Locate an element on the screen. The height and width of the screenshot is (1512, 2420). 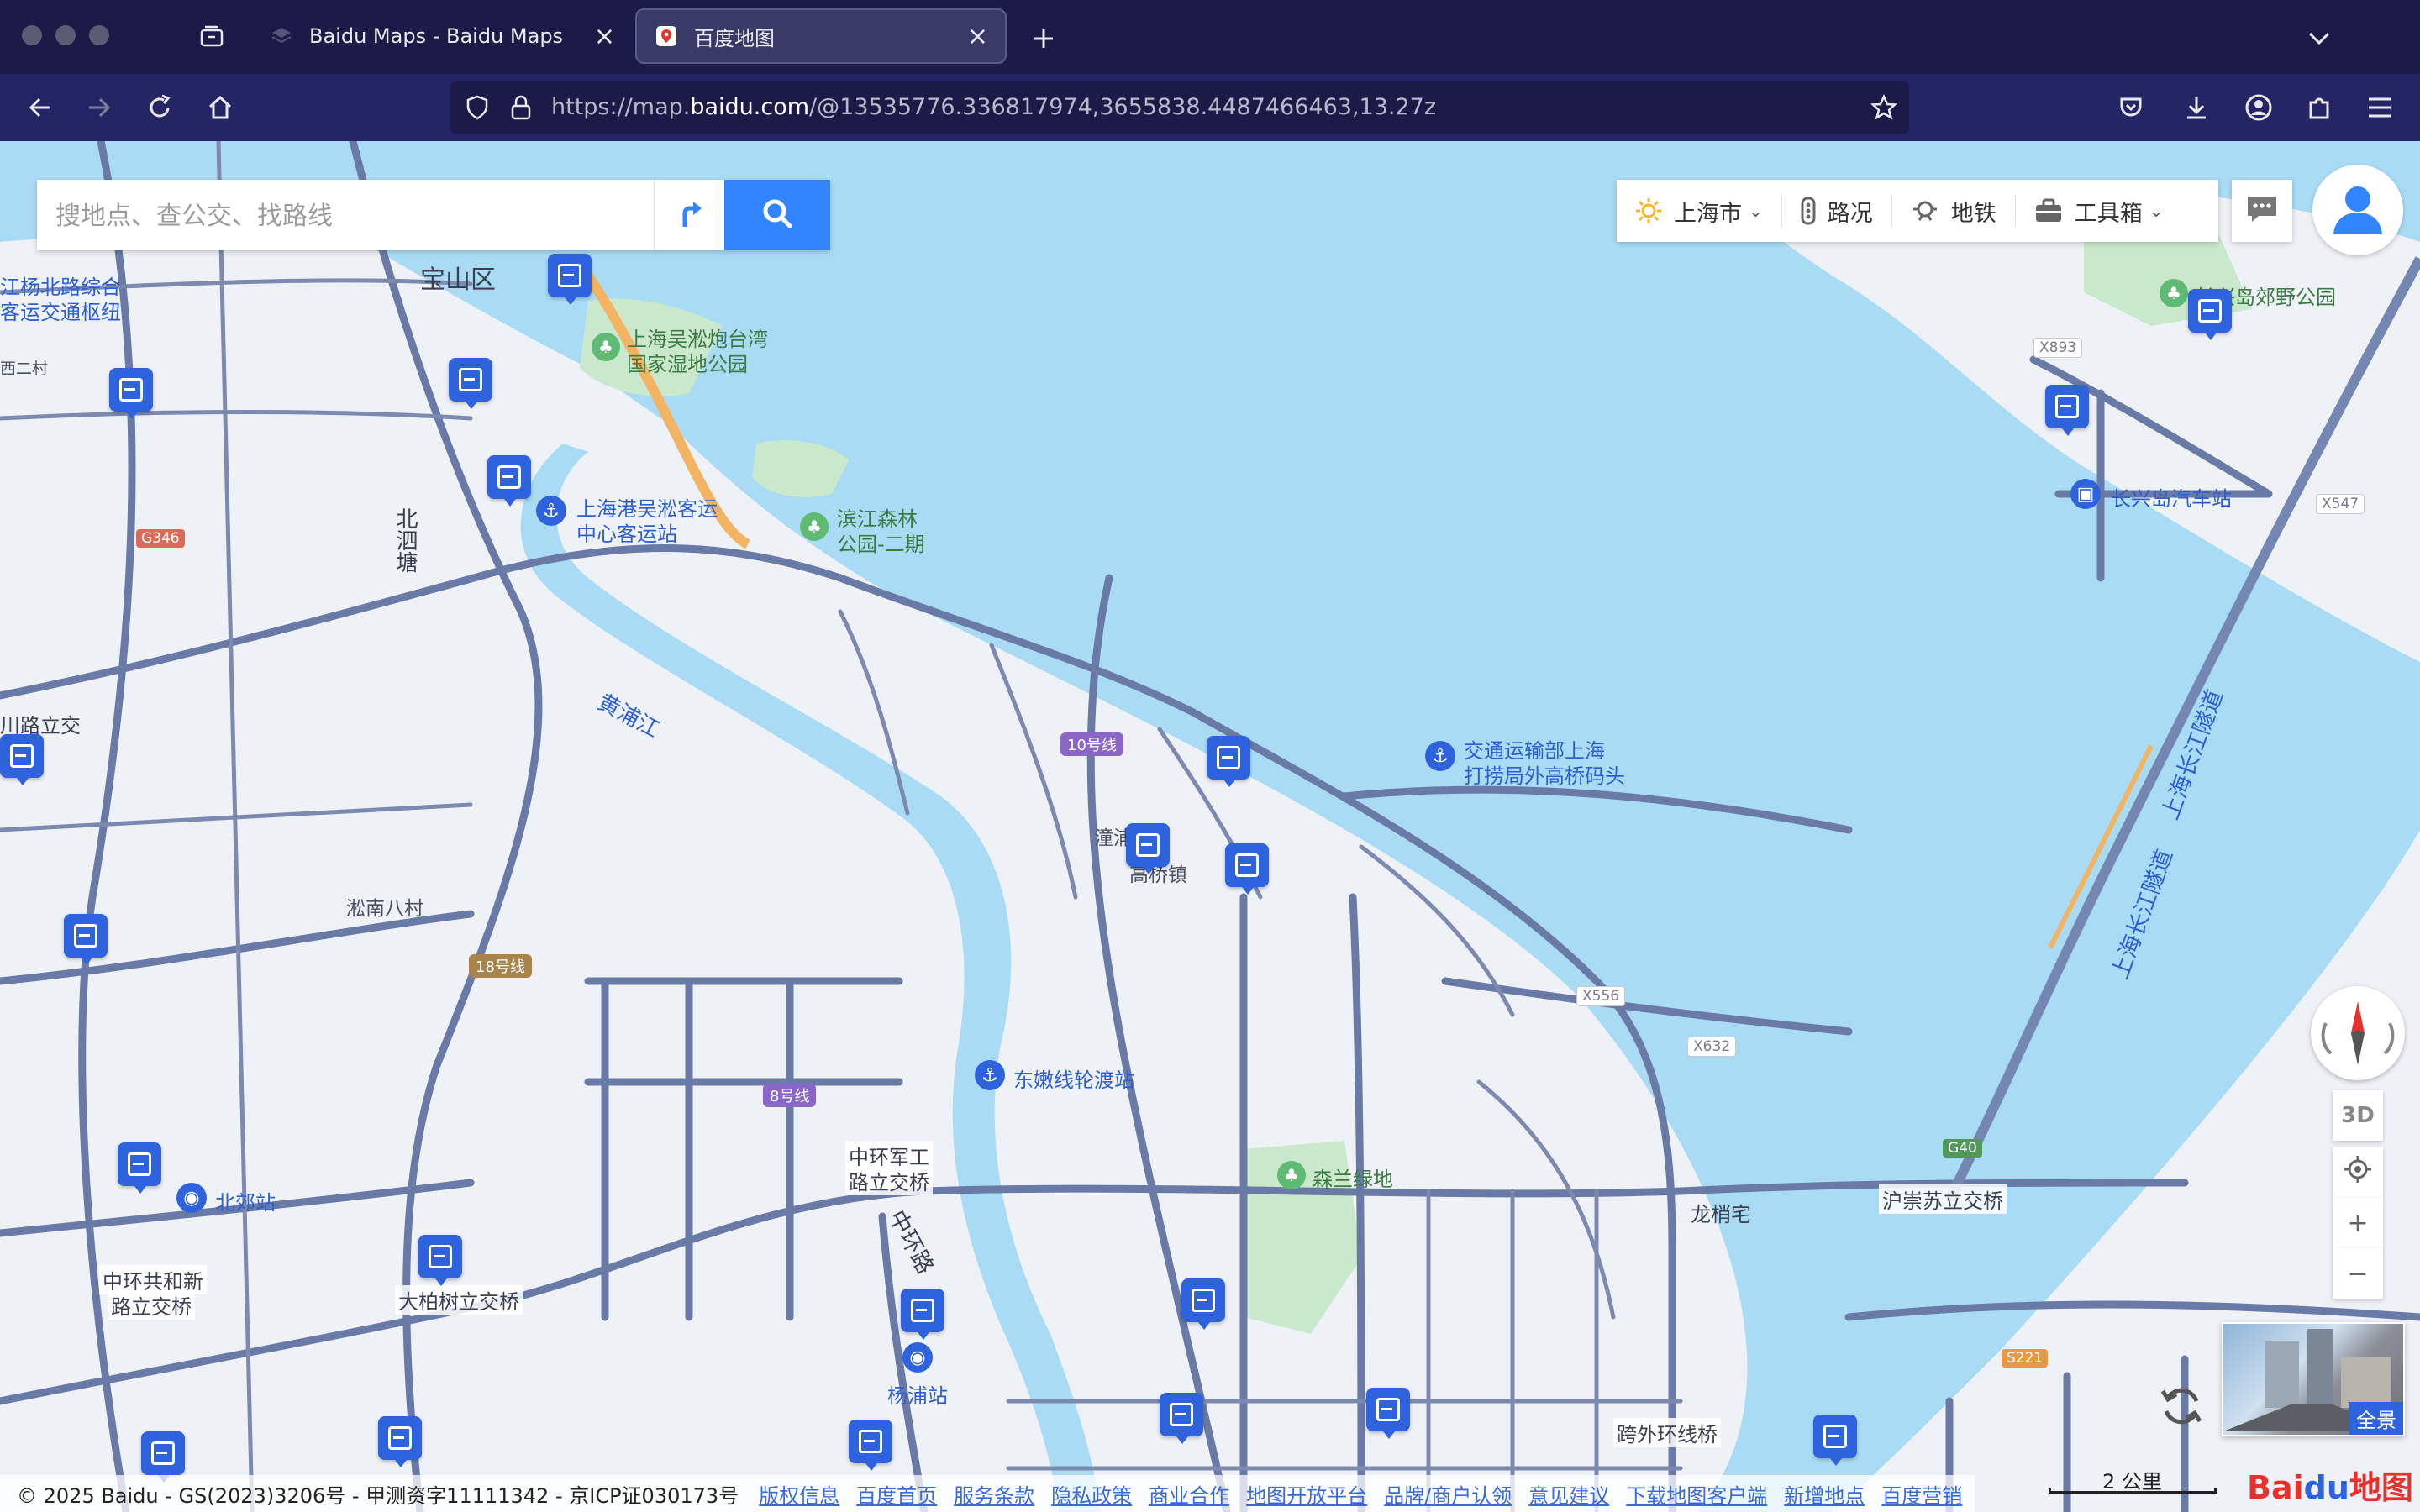
traffic-button: 路况 is located at coordinates (1836, 211).